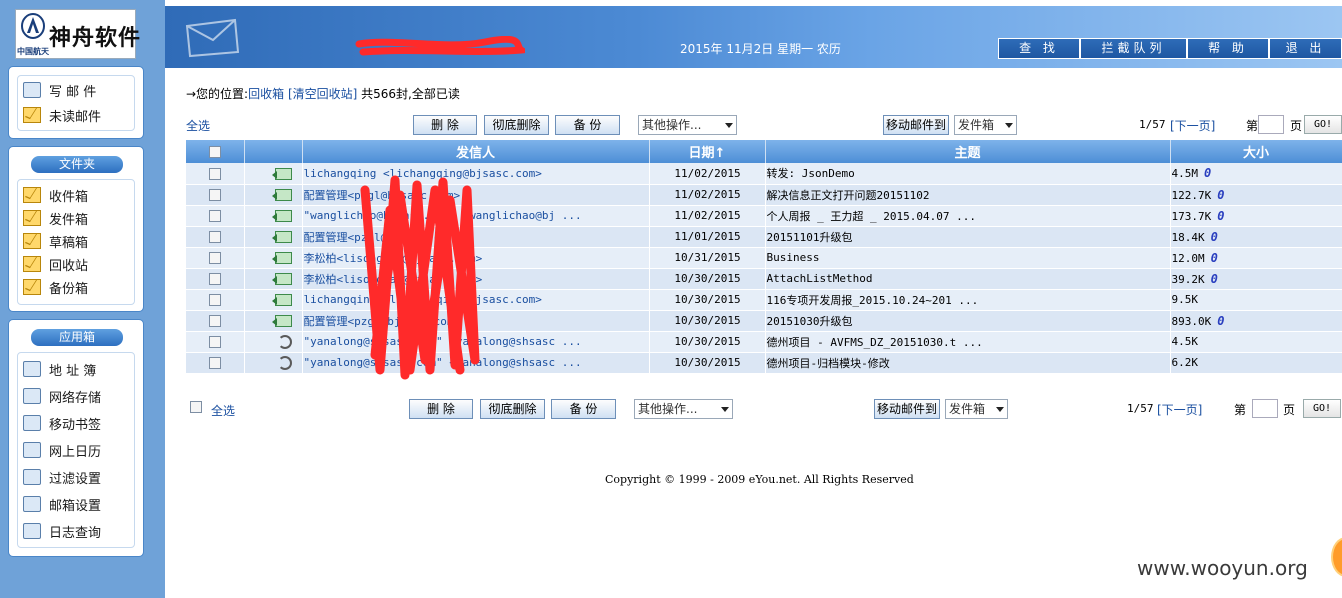 This screenshot has width=1342, height=598. Describe the element at coordinates (810, 321) in the screenshot. I see `subject-link: 20151030升级包` at that location.